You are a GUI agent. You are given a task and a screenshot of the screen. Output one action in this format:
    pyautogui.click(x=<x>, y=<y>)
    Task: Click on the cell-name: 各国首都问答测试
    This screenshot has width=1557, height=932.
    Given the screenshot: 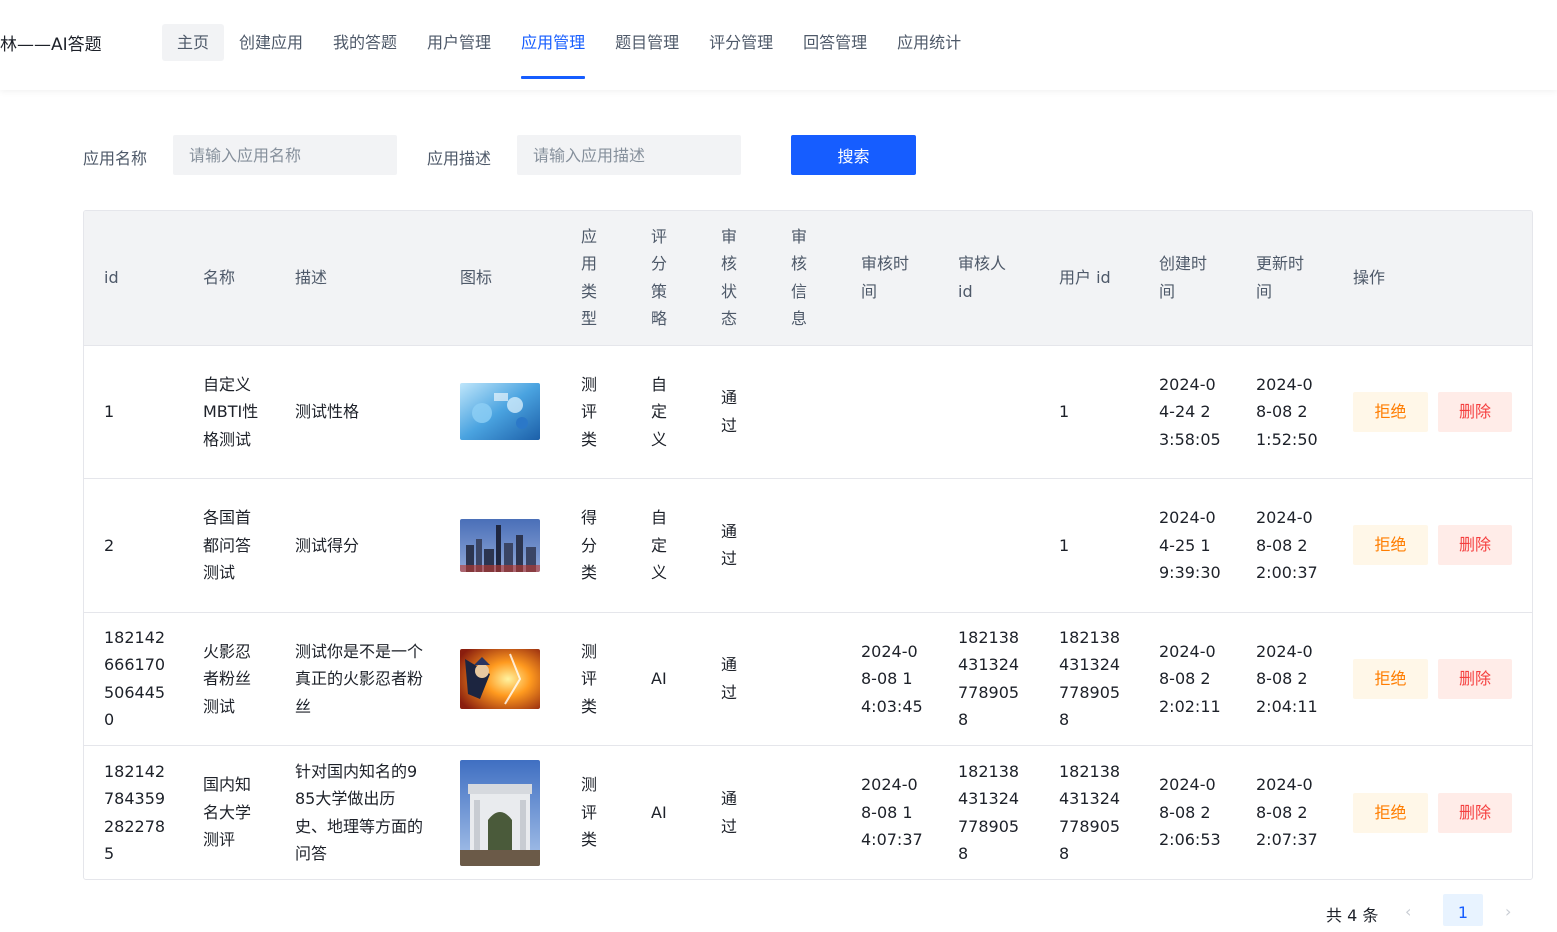 What is the action you would take?
    pyautogui.click(x=229, y=545)
    